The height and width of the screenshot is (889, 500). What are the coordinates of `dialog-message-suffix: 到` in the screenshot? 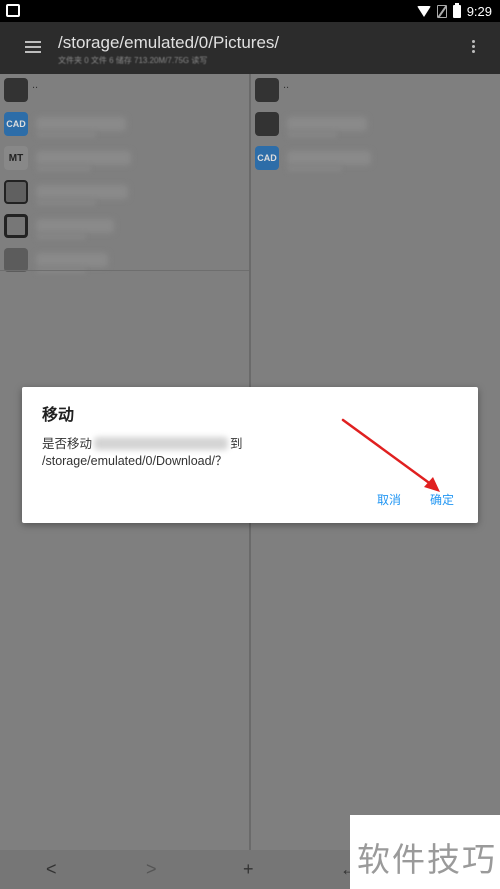 It's located at (236, 444).